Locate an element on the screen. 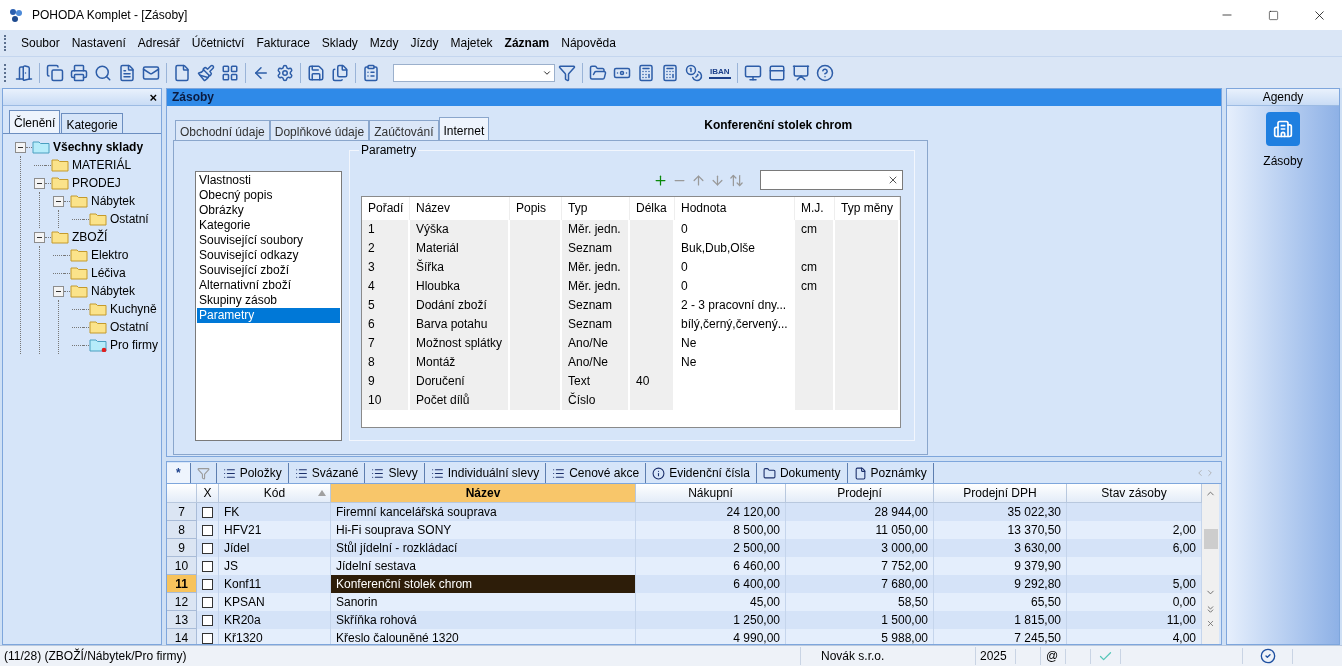  screen-icon is located at coordinates (800, 72).